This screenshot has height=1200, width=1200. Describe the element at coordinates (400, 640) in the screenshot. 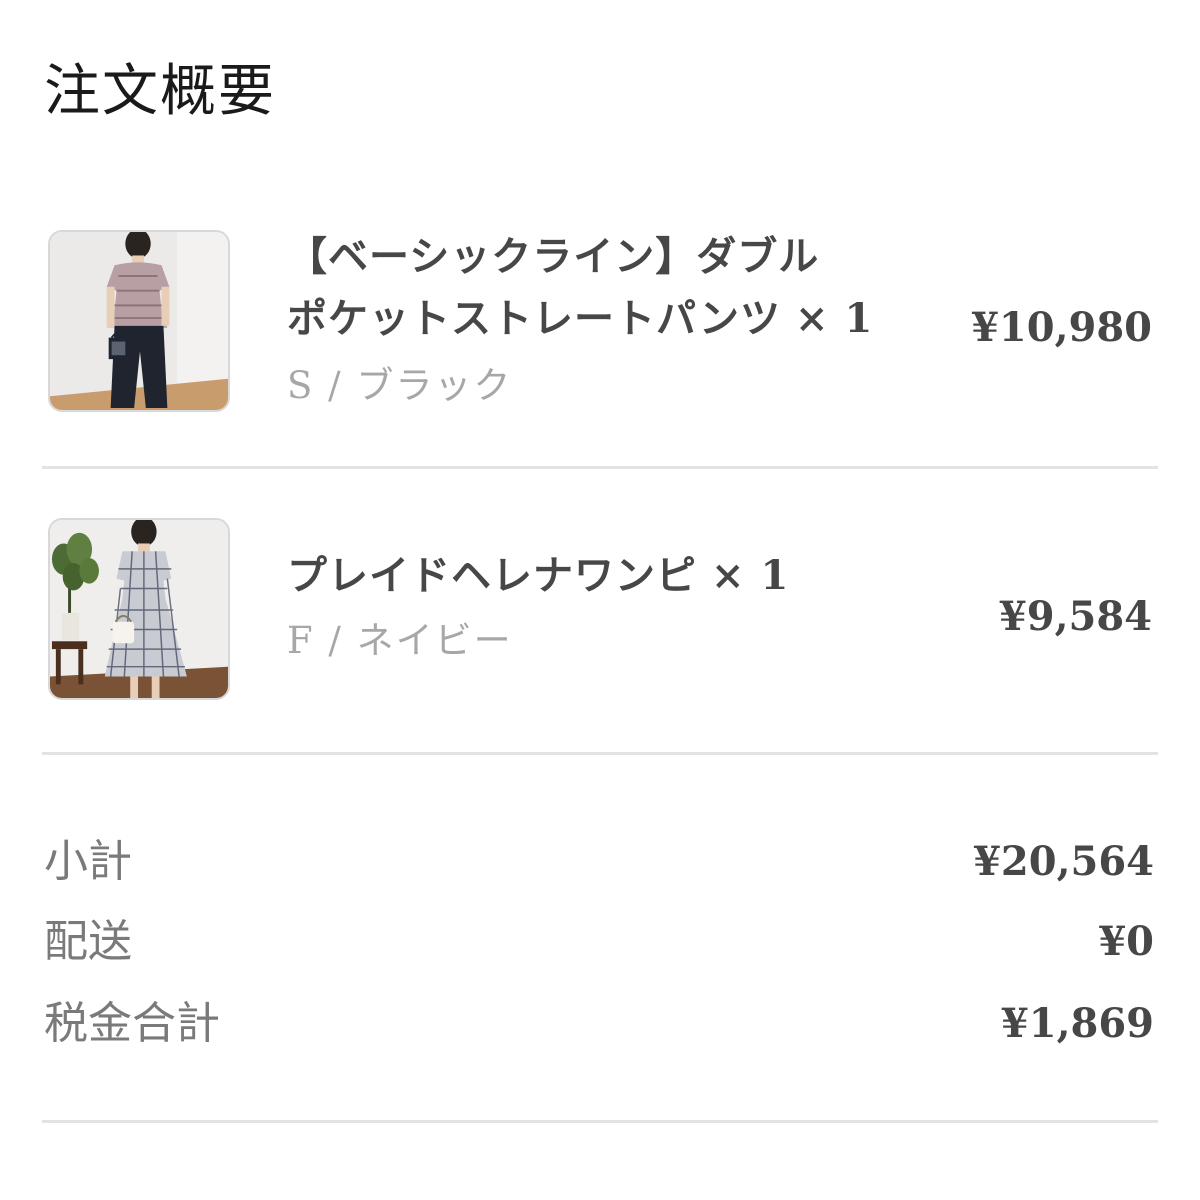

I see `item-variant: F / ネイビー` at that location.